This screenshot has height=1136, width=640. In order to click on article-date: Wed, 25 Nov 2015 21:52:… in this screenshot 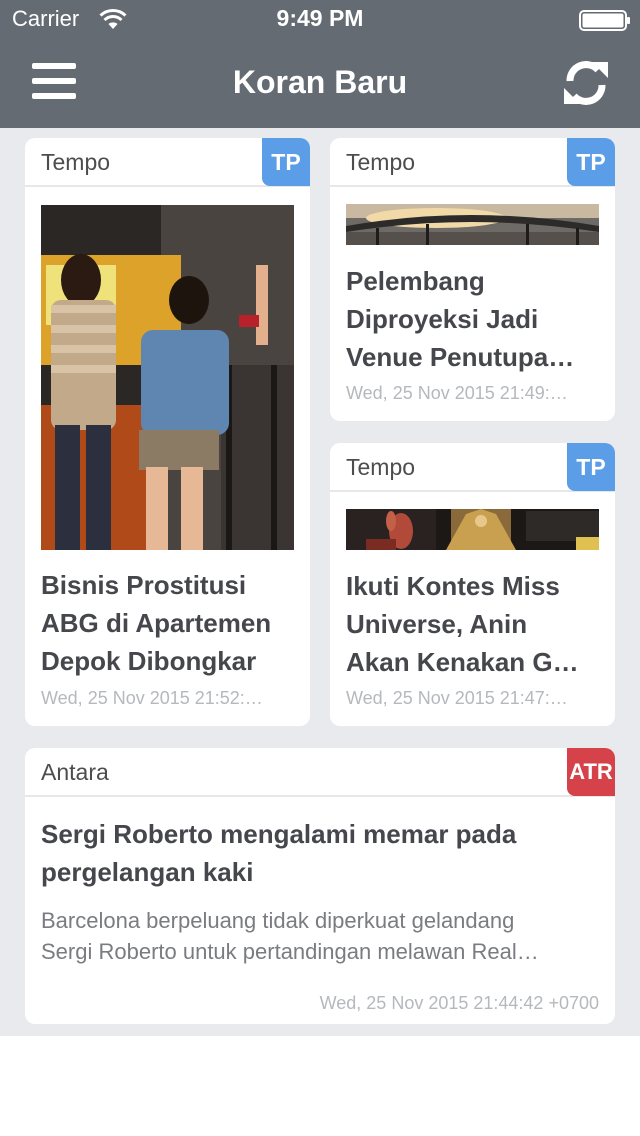, I will do `click(152, 698)`.